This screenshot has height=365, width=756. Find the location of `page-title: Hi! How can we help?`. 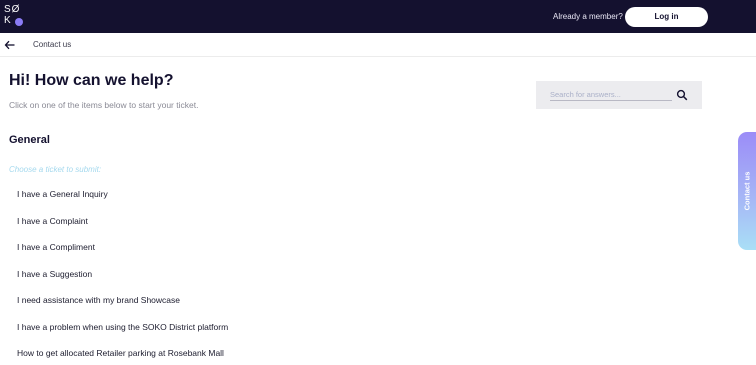

page-title: Hi! How can we help? is located at coordinates (91, 80).